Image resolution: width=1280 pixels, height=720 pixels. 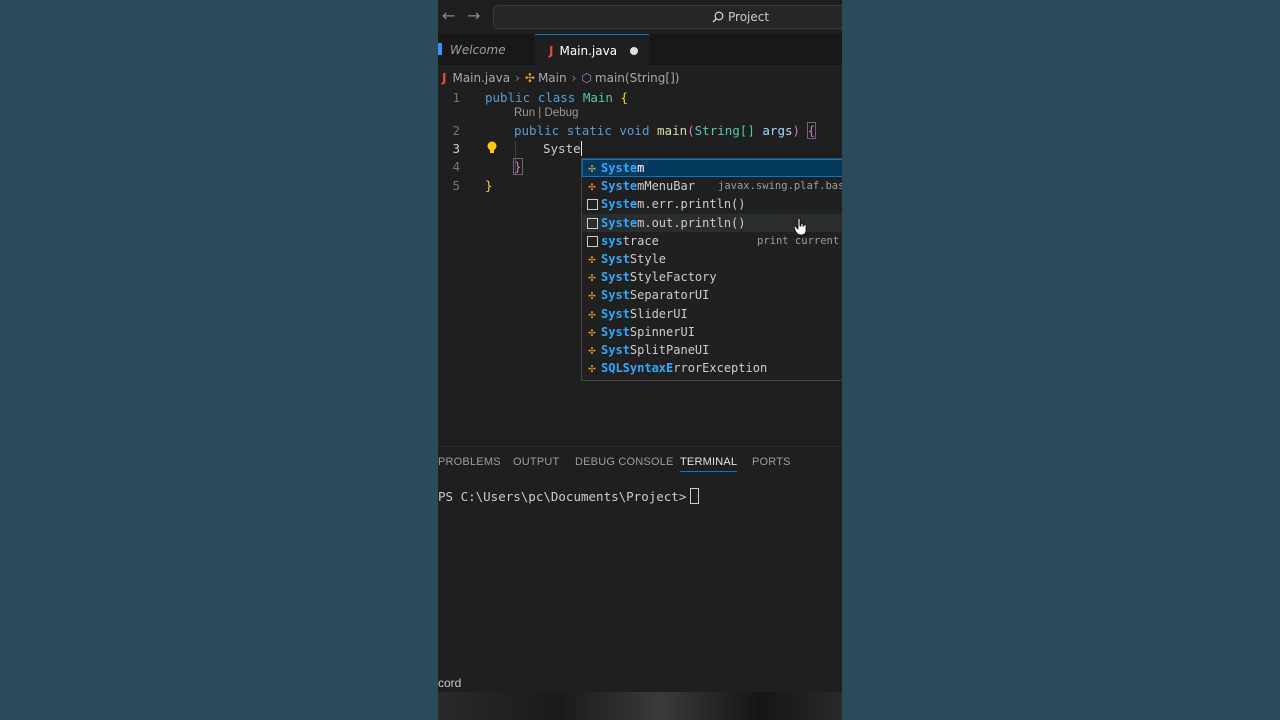 What do you see at coordinates (552, 78) in the screenshot?
I see `breadcrumb-class: Main` at bounding box center [552, 78].